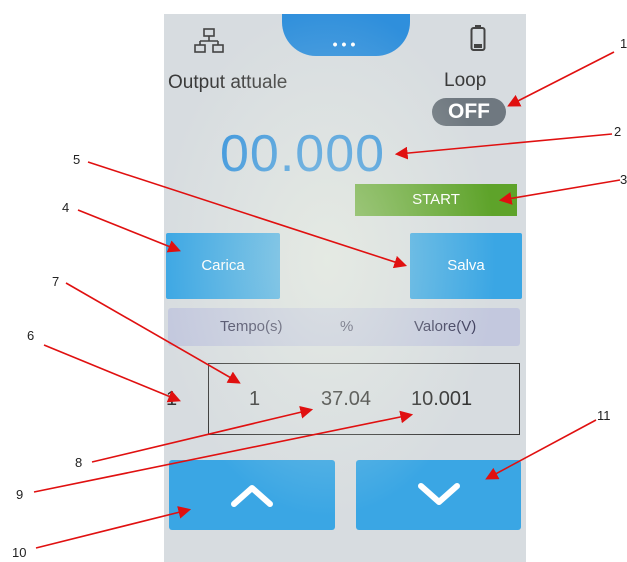 Image resolution: width=627 pixels, height=562 pixels. What do you see at coordinates (56, 281) in the screenshot?
I see `callout-7: 7` at bounding box center [56, 281].